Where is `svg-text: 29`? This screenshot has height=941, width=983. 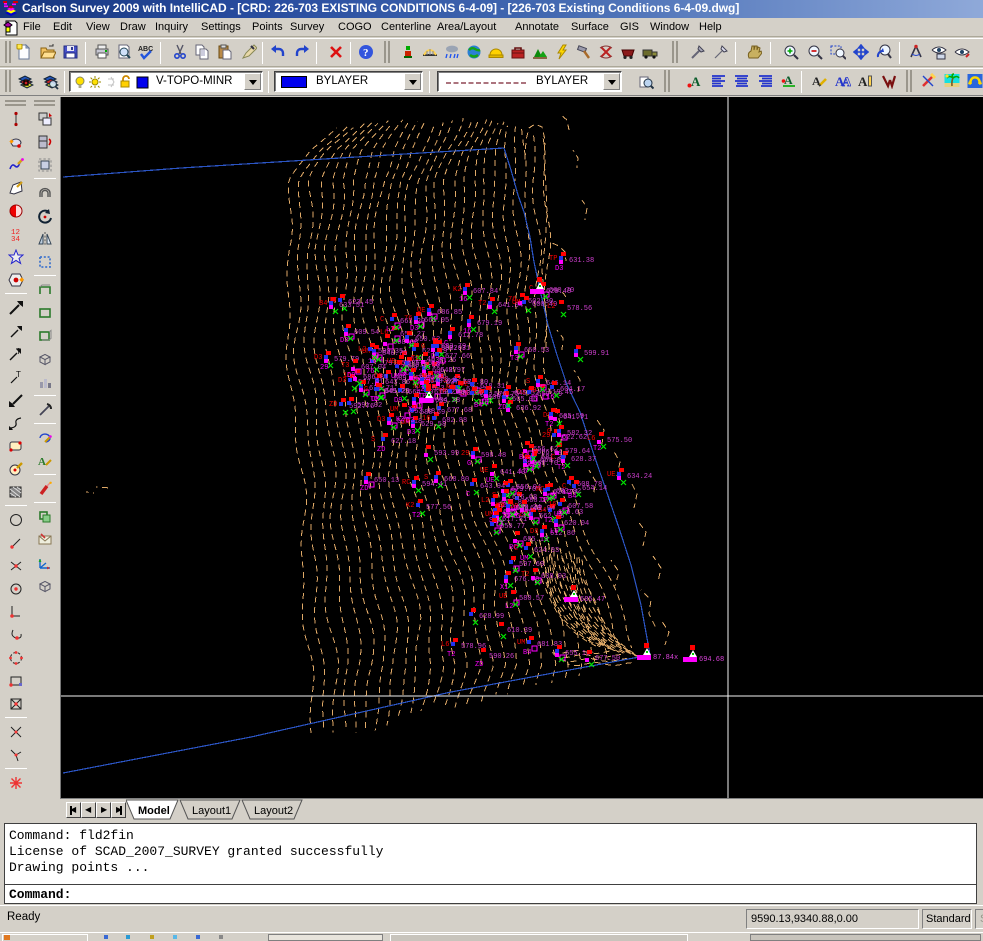
svg-text: 29 is located at coordinates (465, 454).